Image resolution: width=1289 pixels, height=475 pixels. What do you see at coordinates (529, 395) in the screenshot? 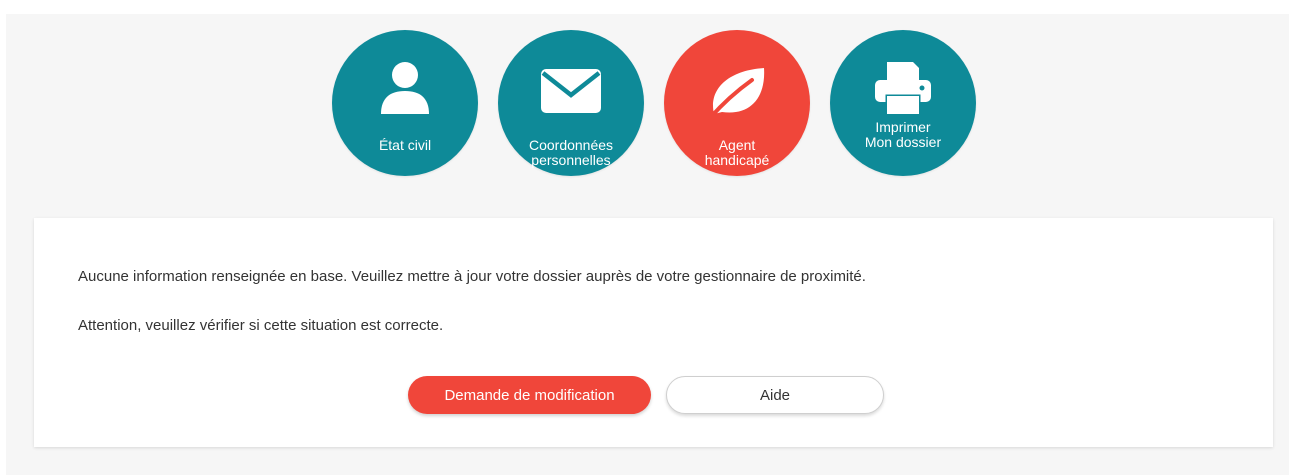
I see `request-modification-button: Demande de modification` at bounding box center [529, 395].